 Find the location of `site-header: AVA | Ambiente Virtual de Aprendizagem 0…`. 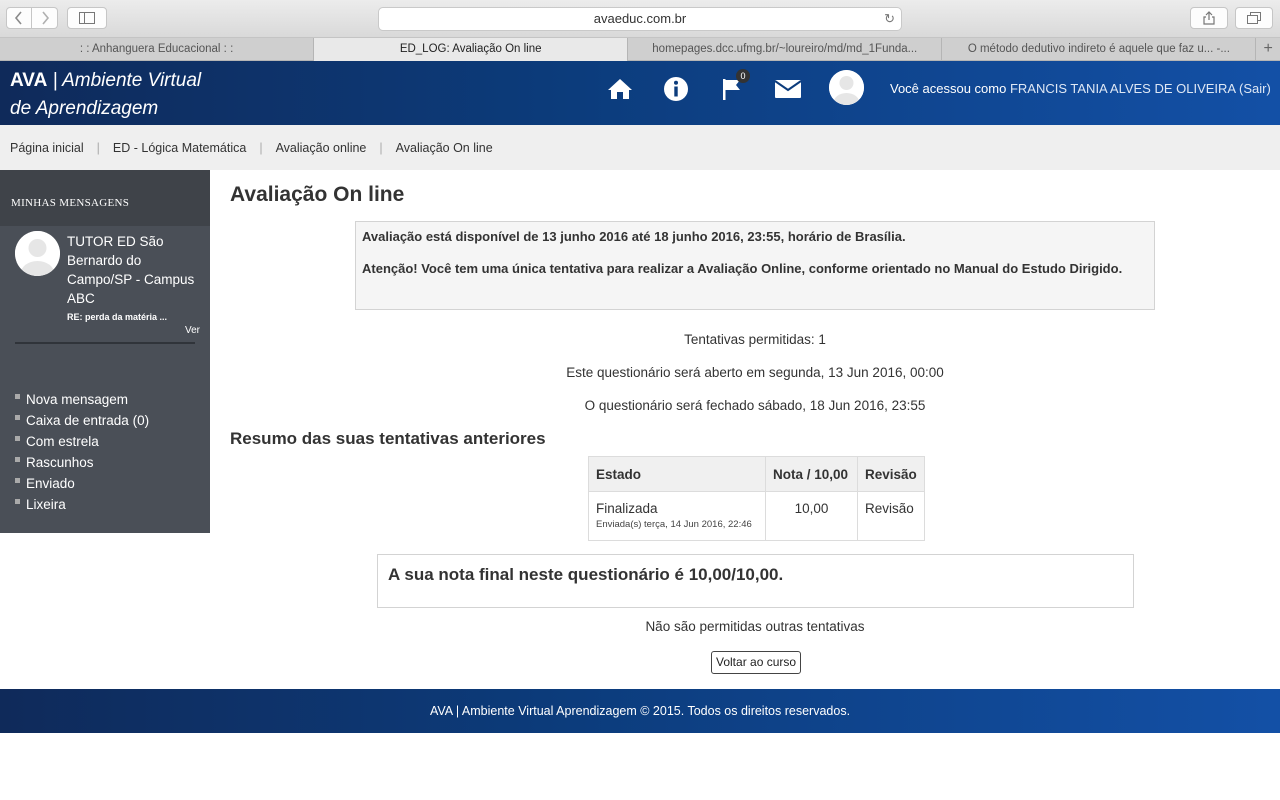

site-header: AVA | Ambiente Virtual de Aprendizagem 0… is located at coordinates (640, 93).